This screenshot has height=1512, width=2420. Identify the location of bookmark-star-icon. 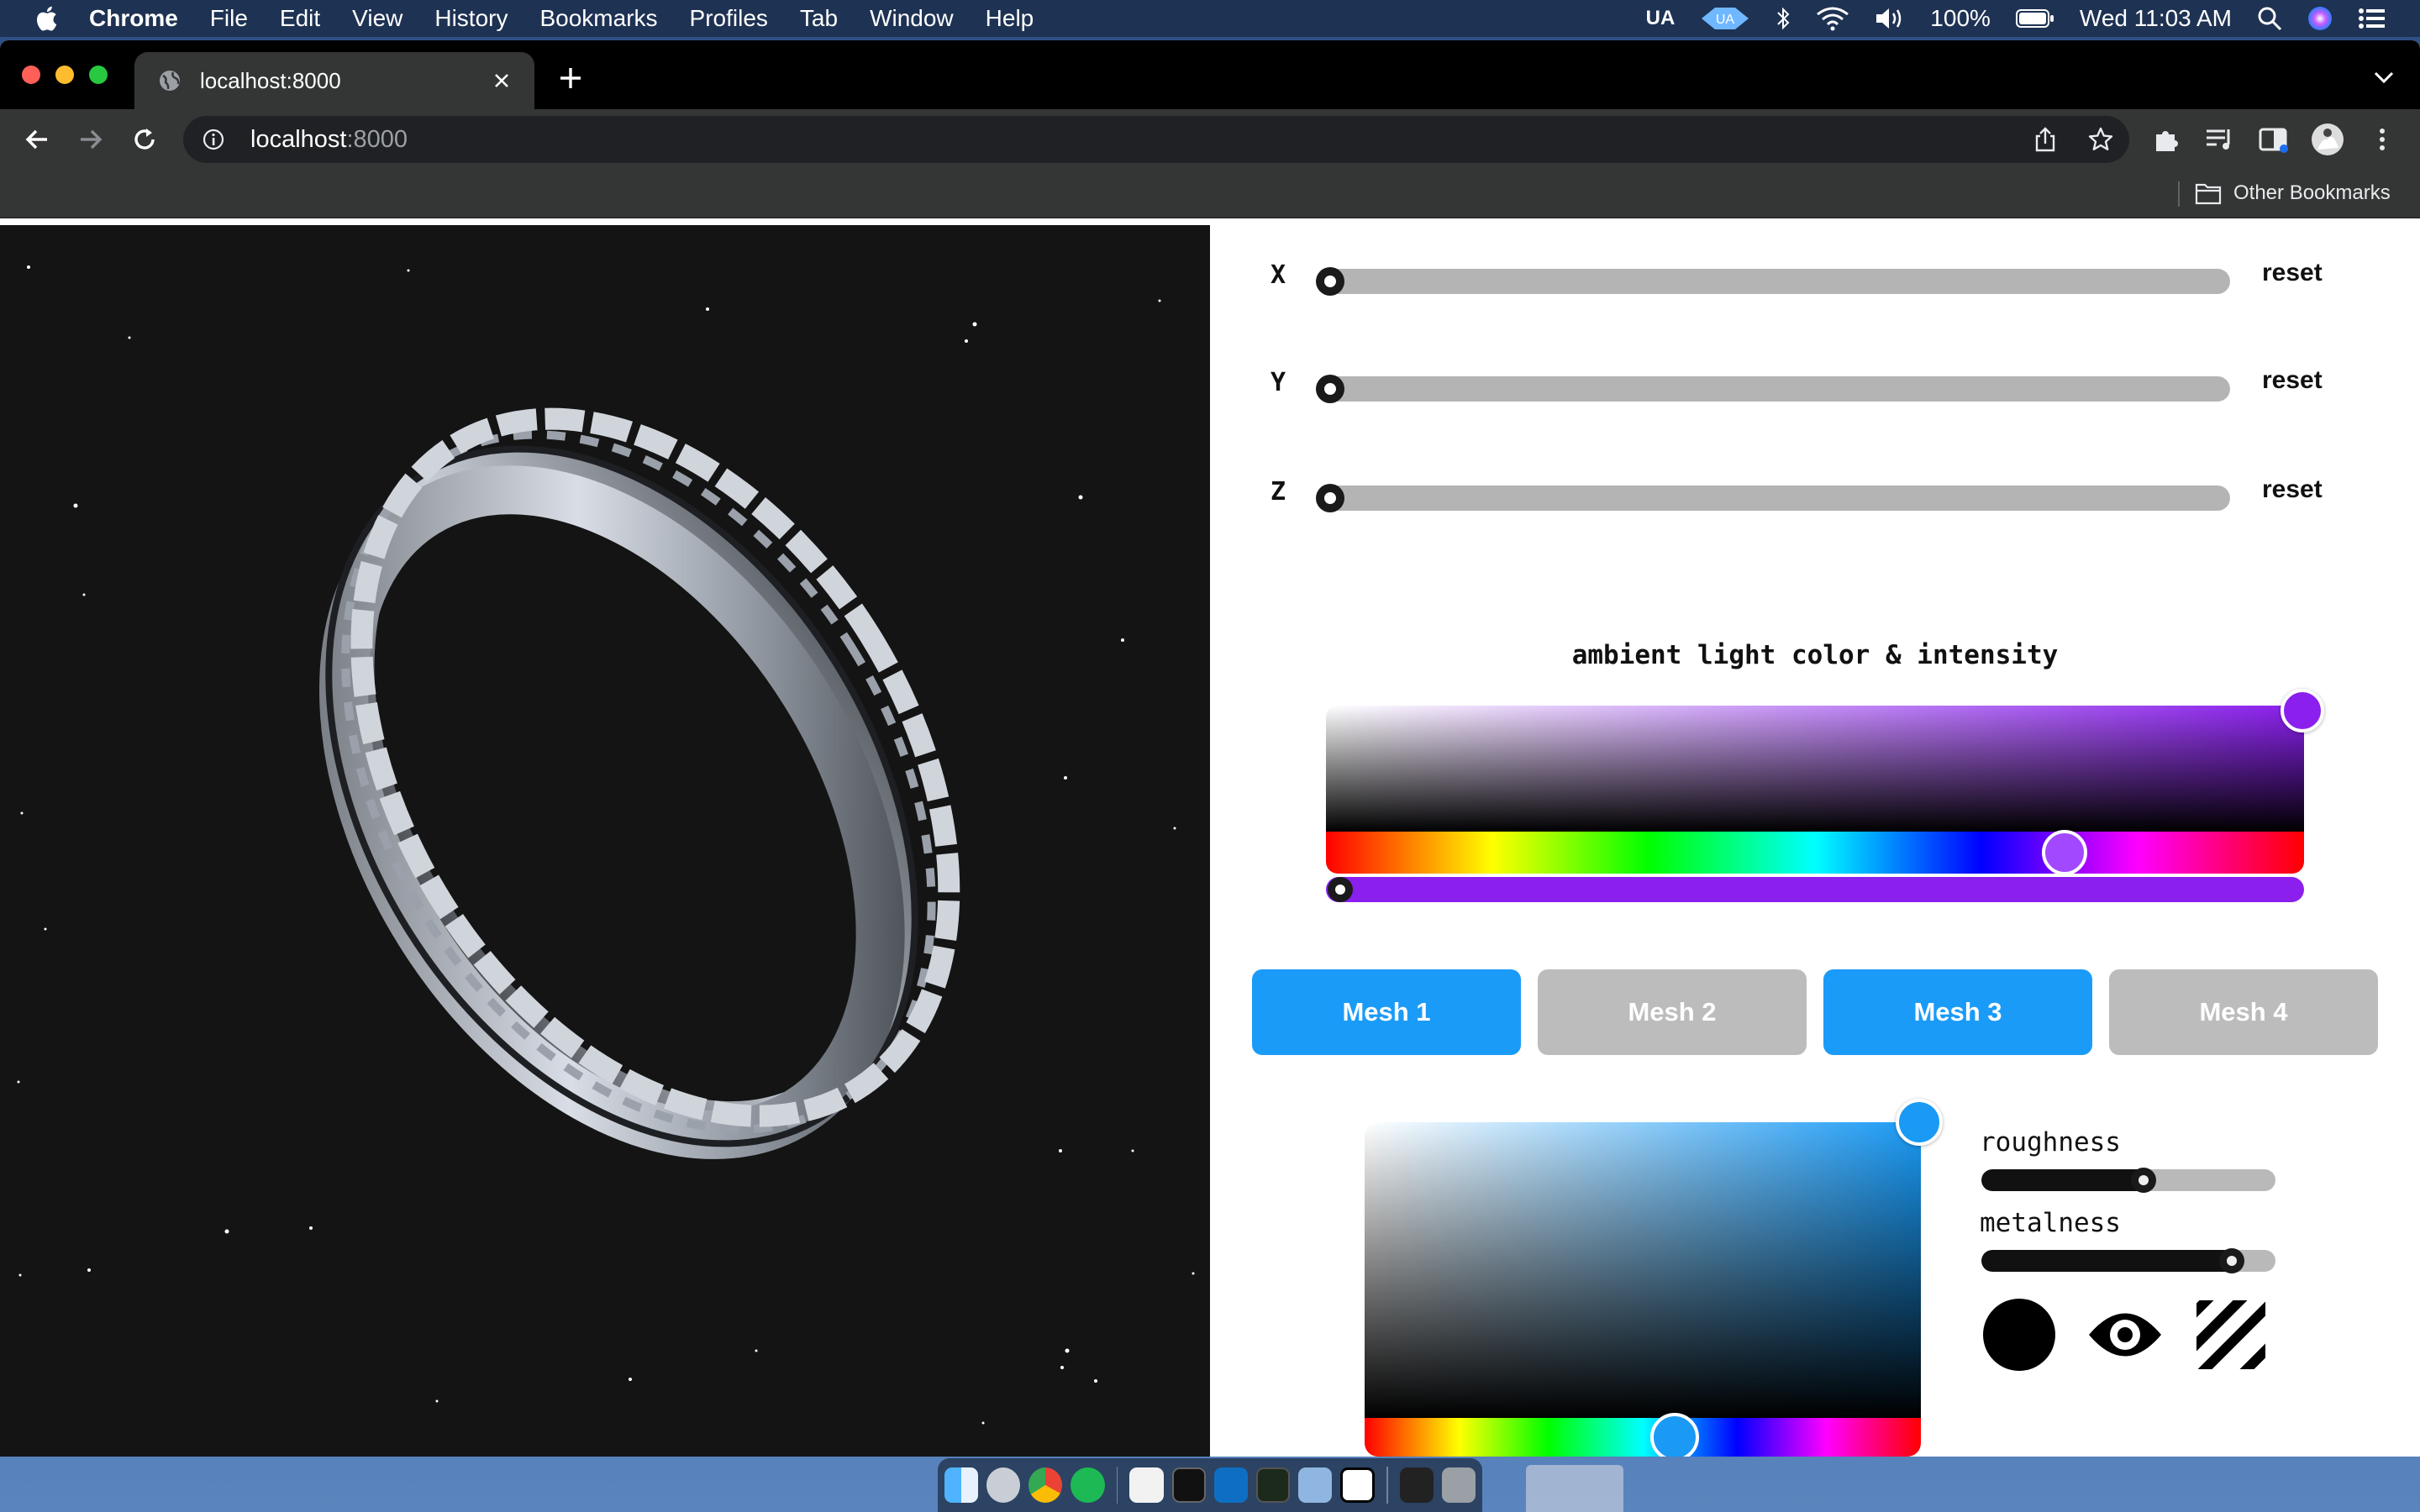
(2100, 139).